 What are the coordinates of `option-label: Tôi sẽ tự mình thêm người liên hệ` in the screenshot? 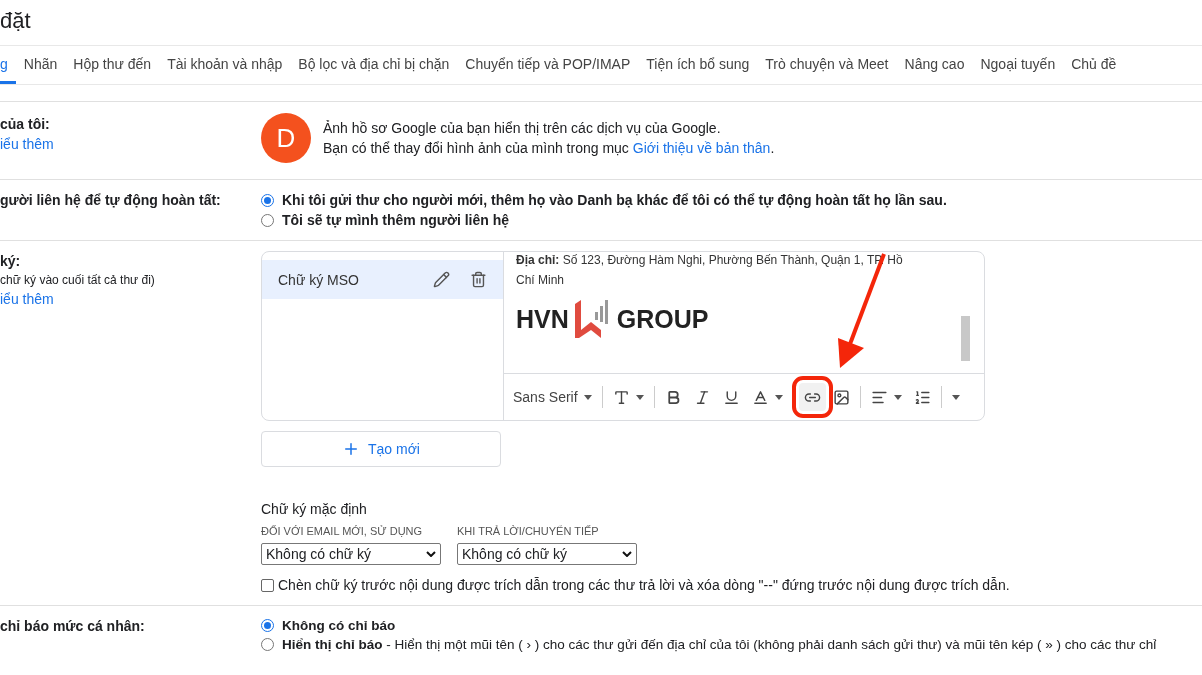 It's located at (396, 220).